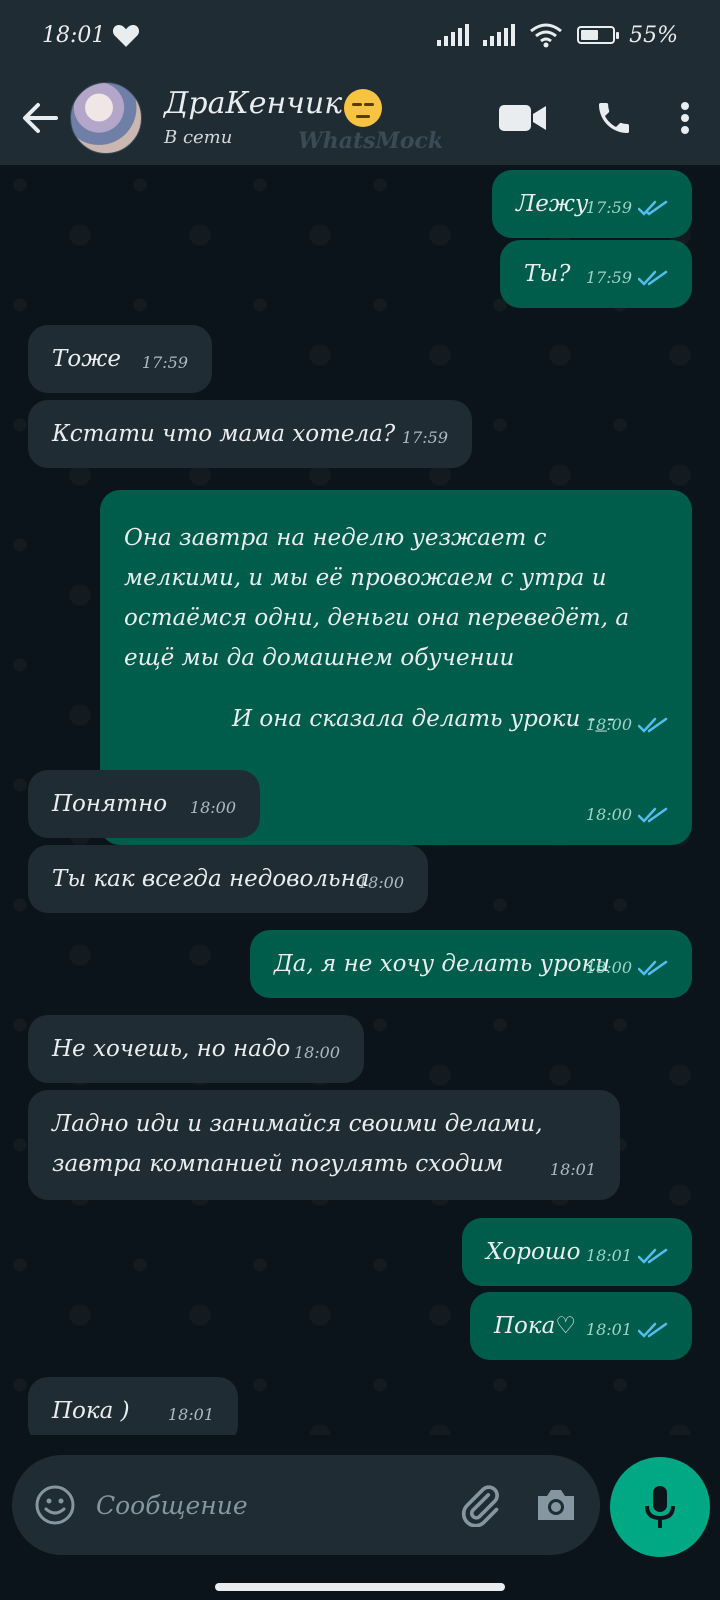  I want to click on message-composer: Сообщение, so click(306, 1505).